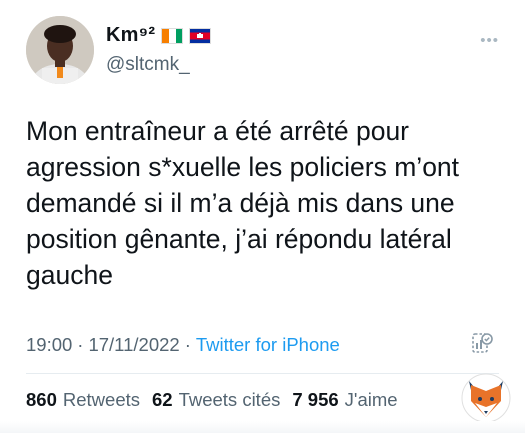  Describe the element at coordinates (162, 399) in the screenshot. I see `quotes-count: 62` at that location.